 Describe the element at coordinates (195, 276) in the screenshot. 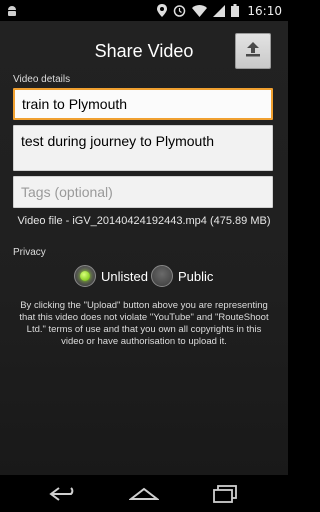

I see `public-label: Public` at that location.